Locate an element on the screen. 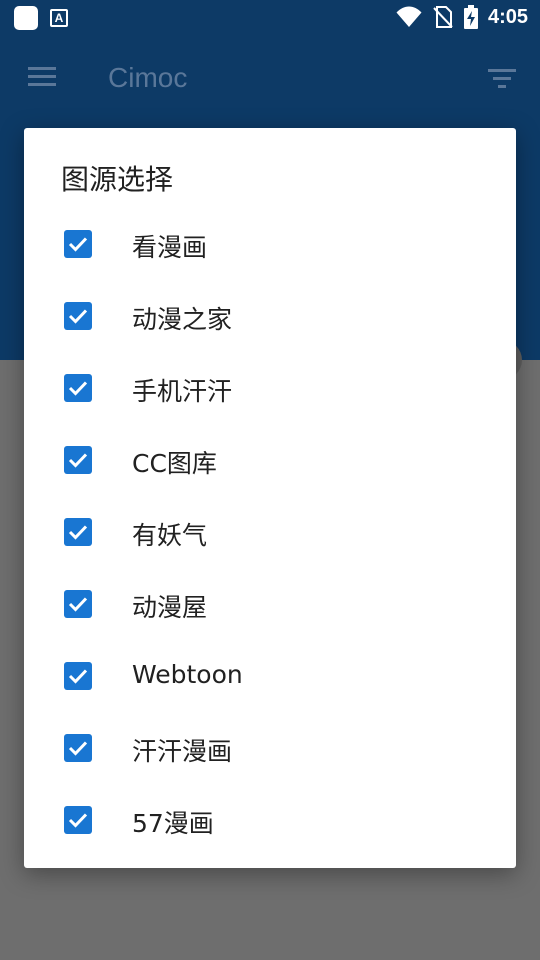  source-option: 57漫画 is located at coordinates (270, 820).